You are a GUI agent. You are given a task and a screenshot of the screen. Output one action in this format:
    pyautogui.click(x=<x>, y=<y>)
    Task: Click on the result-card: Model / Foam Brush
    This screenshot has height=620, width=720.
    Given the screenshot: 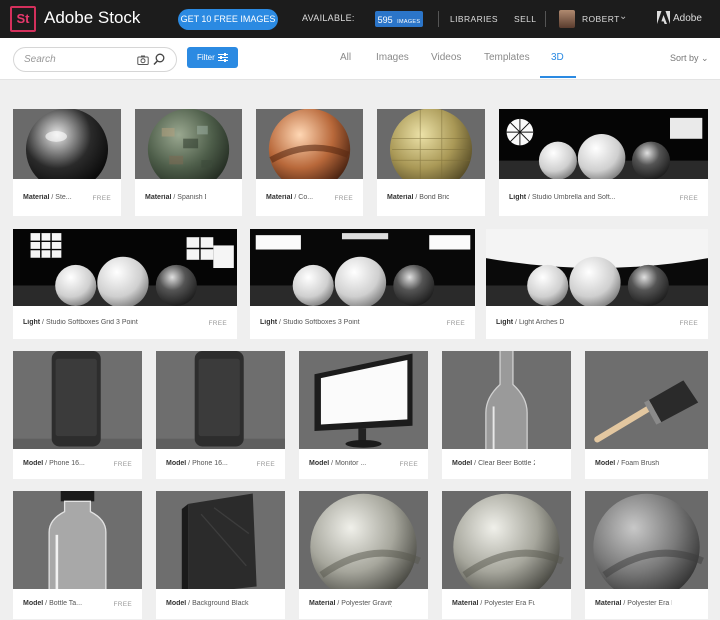 What is the action you would take?
    pyautogui.click(x=646, y=415)
    